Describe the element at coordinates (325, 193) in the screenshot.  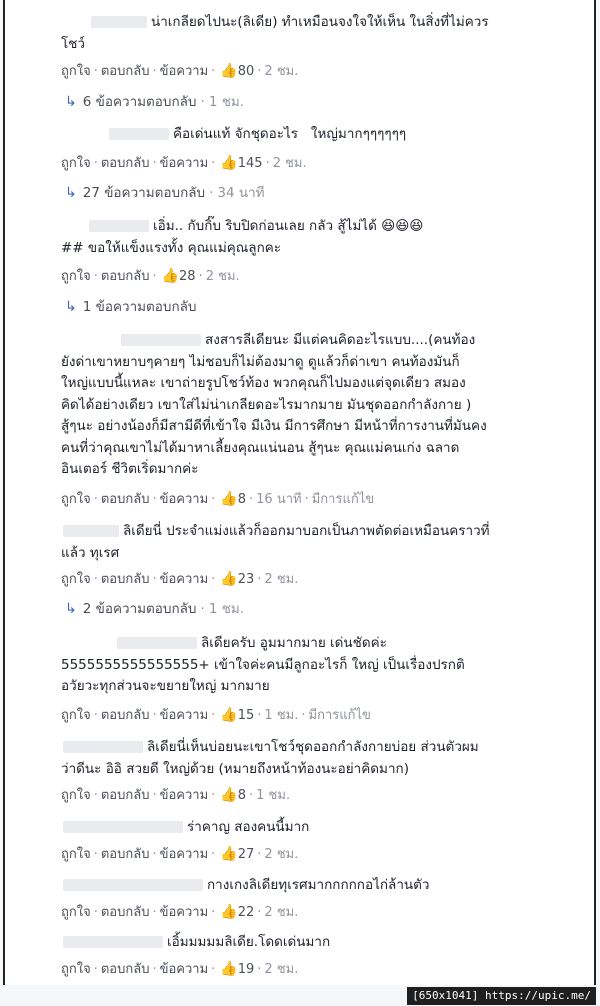
I see `view-replies: ↳ 27 ข้อความตอบกลับ · 34 นาที` at that location.